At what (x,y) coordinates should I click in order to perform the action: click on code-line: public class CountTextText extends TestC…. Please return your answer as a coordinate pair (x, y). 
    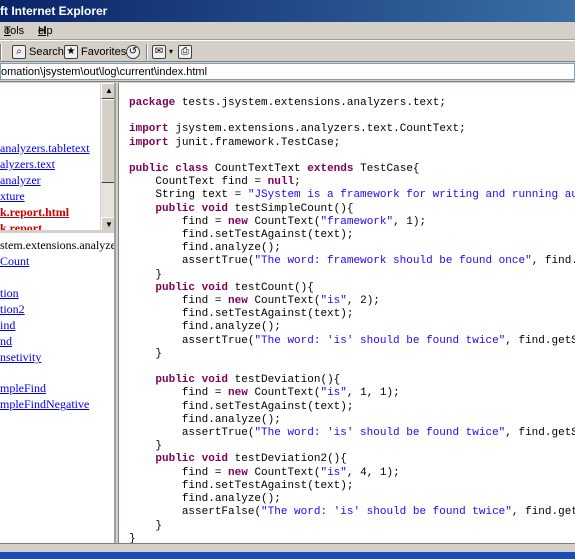
    Looking at the image, I should click on (274, 169).